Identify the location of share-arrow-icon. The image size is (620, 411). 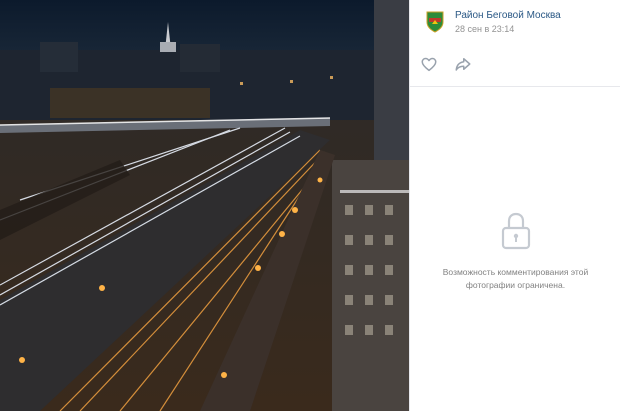
(463, 64).